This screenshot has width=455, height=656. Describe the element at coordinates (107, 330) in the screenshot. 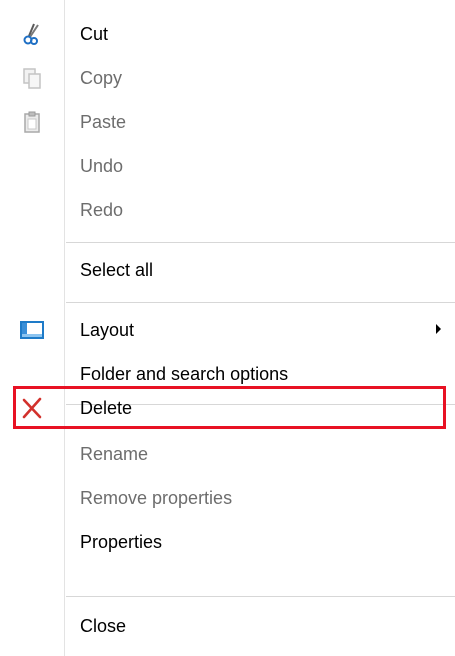

I see `menu-item-label: Layout` at that location.